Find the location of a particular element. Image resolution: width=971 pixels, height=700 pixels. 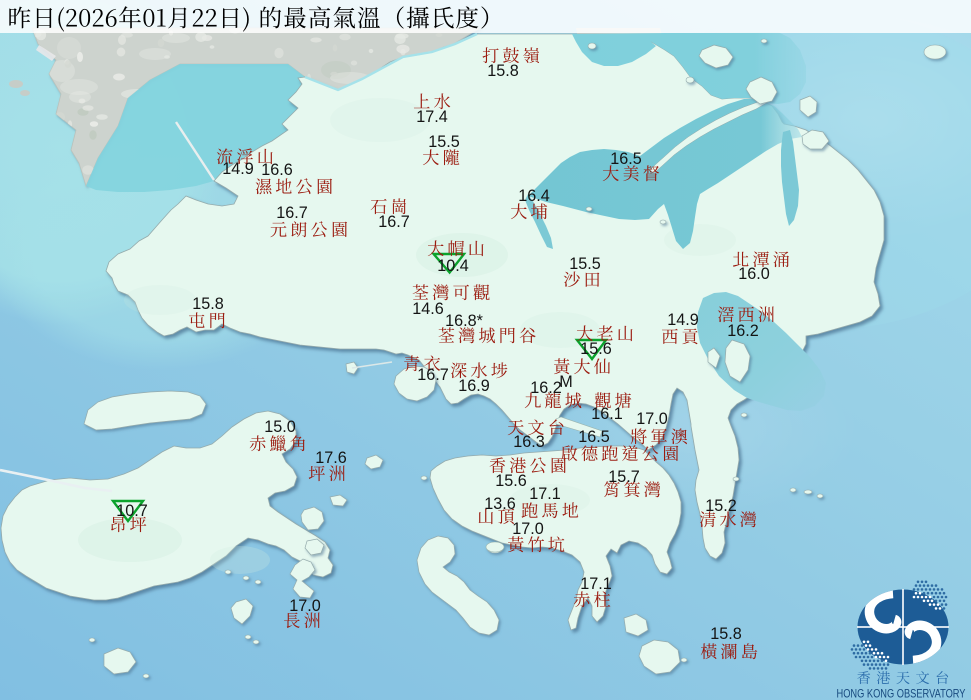

svg-text: 16.9 is located at coordinates (474, 386).